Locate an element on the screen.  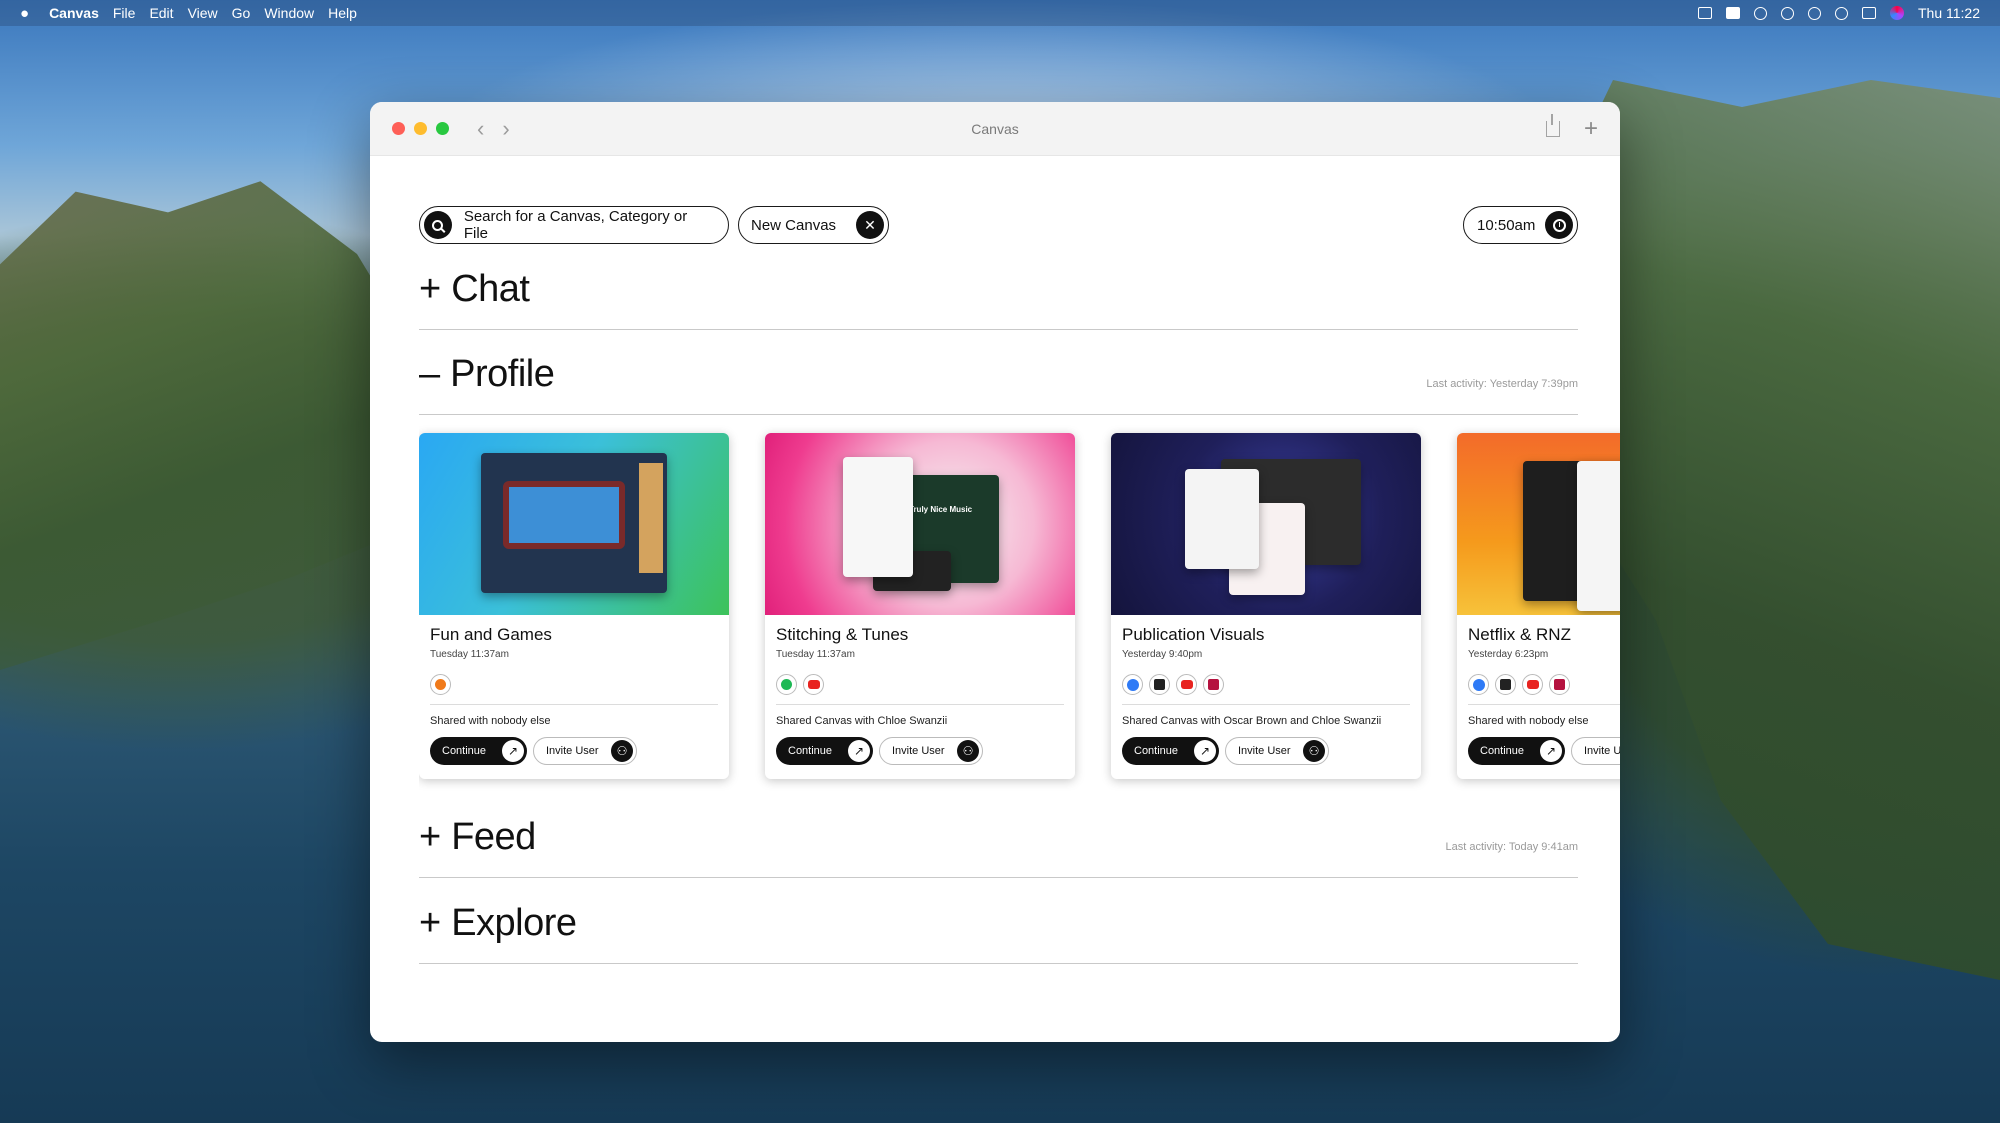
menu-edit: Edit is located at coordinates (161, 13).